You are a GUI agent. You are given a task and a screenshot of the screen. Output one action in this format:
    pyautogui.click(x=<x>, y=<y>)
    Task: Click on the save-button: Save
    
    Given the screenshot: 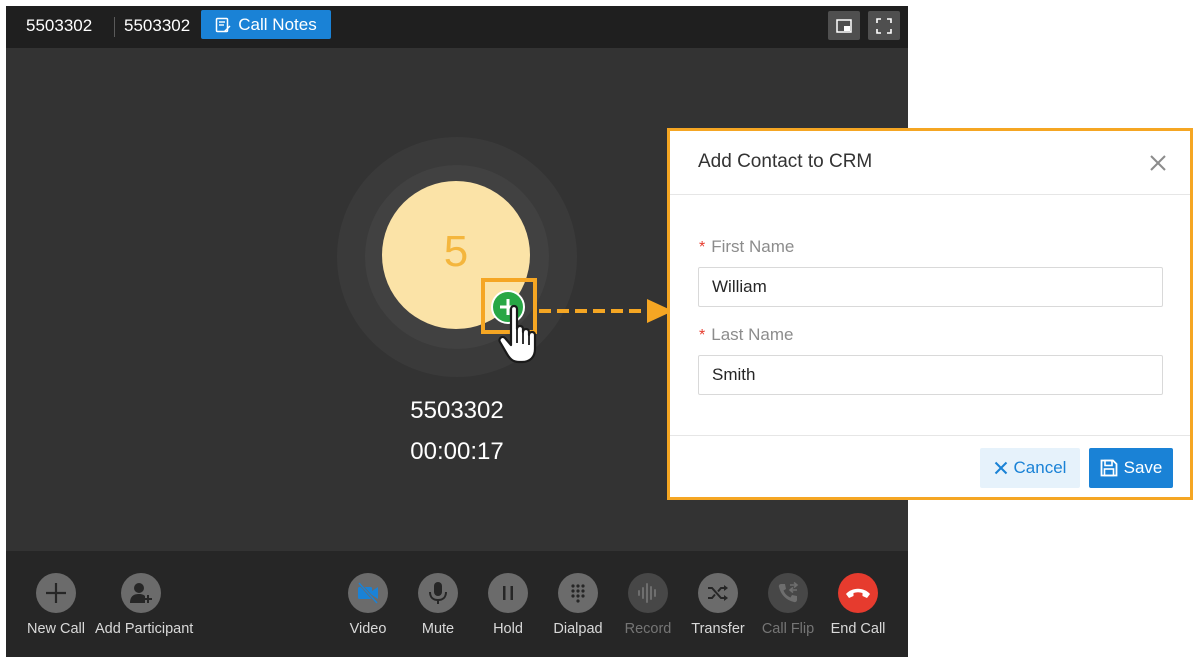 What is the action you would take?
    pyautogui.click(x=1131, y=468)
    